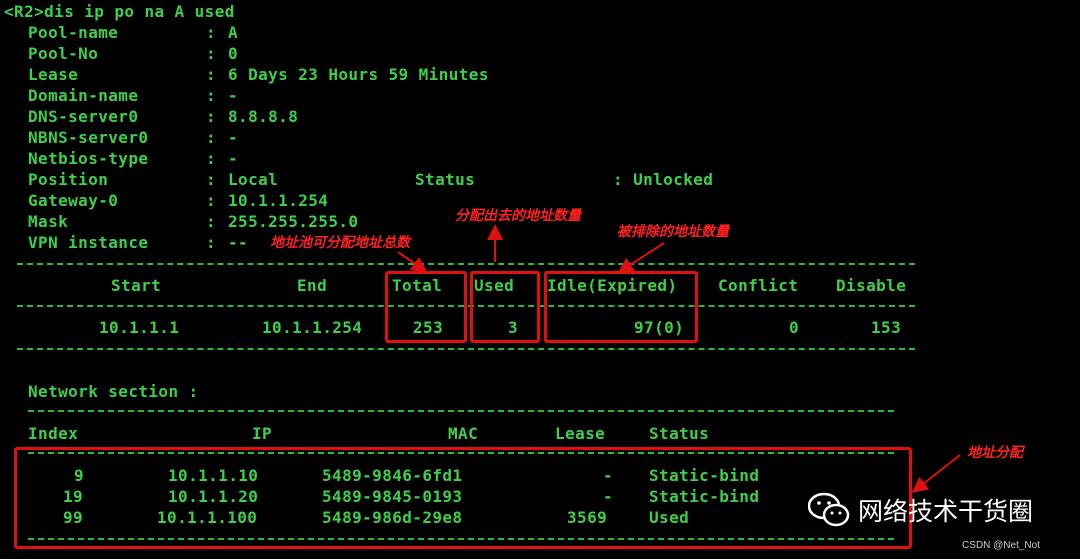  Describe the element at coordinates (412, 262) in the screenshot. I see `arrow-total` at that location.